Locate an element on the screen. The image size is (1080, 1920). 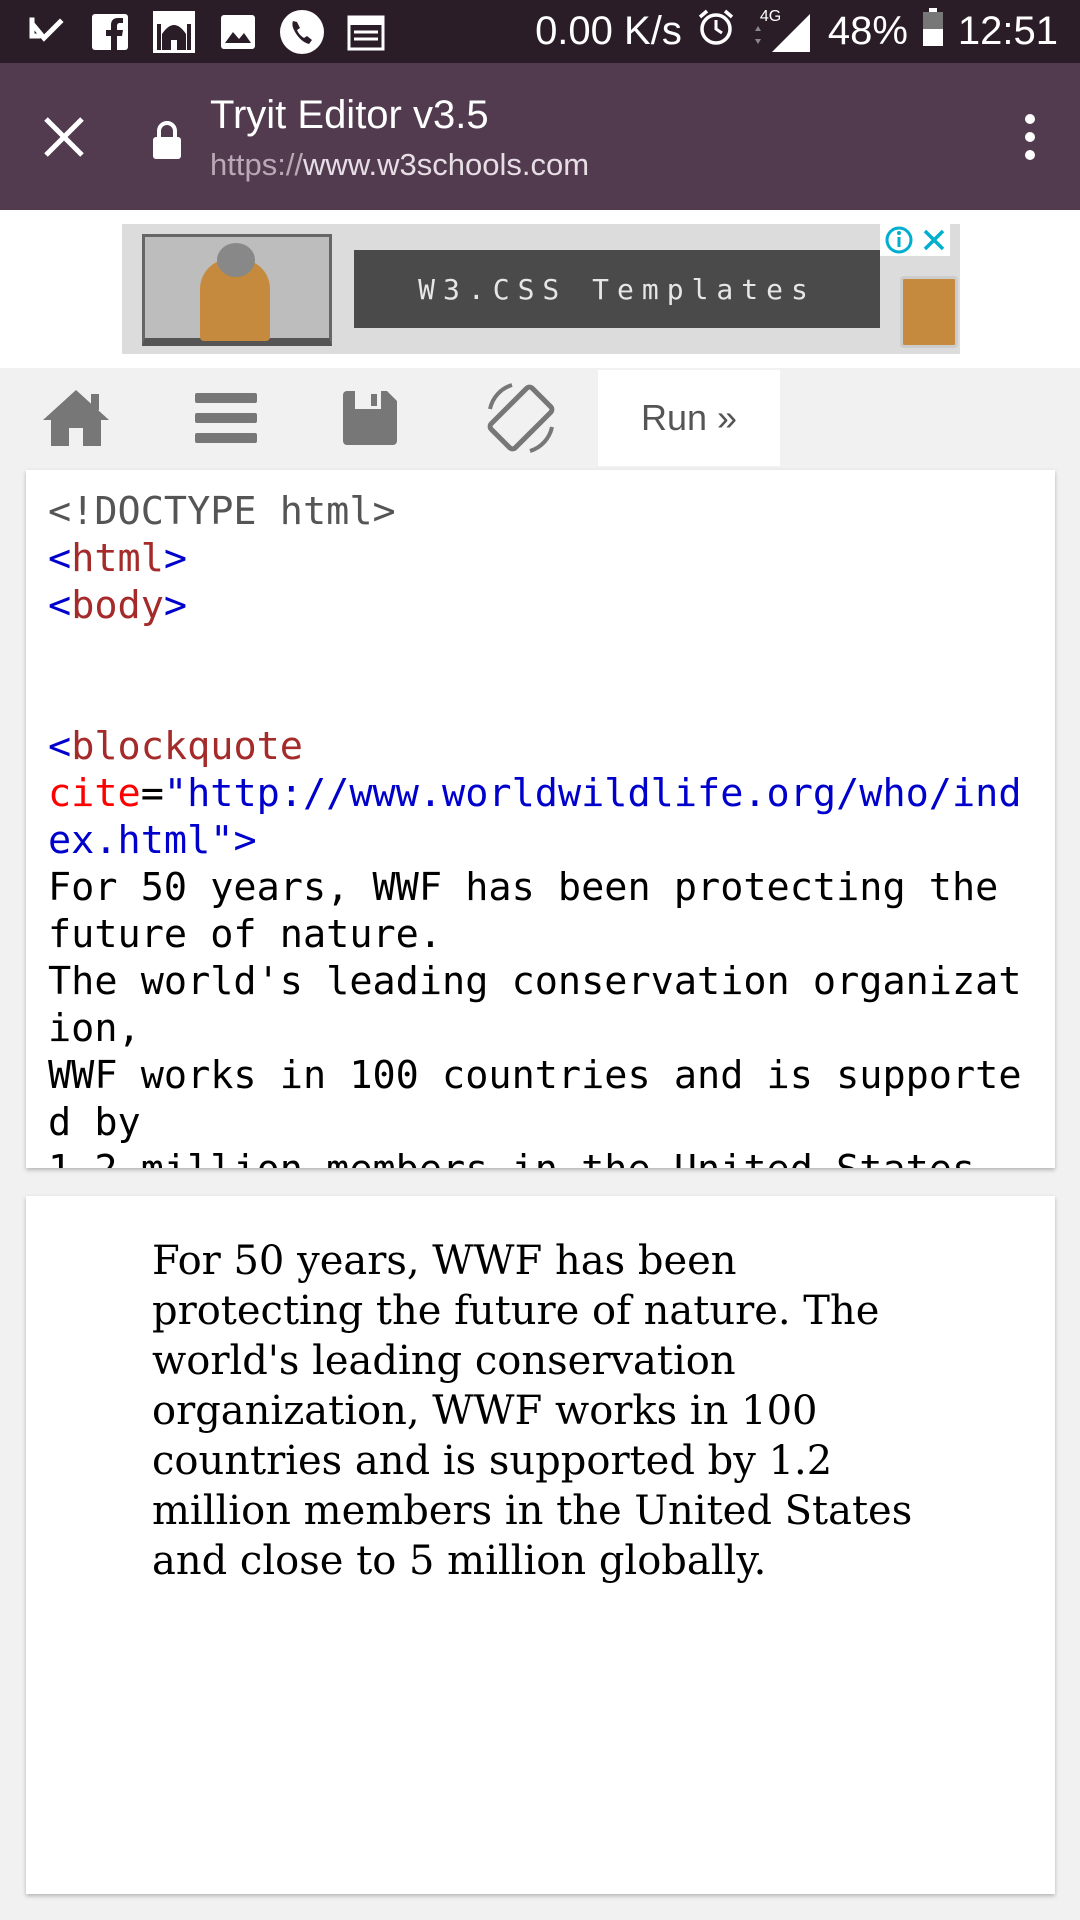
menu-button is located at coordinates (226, 418).